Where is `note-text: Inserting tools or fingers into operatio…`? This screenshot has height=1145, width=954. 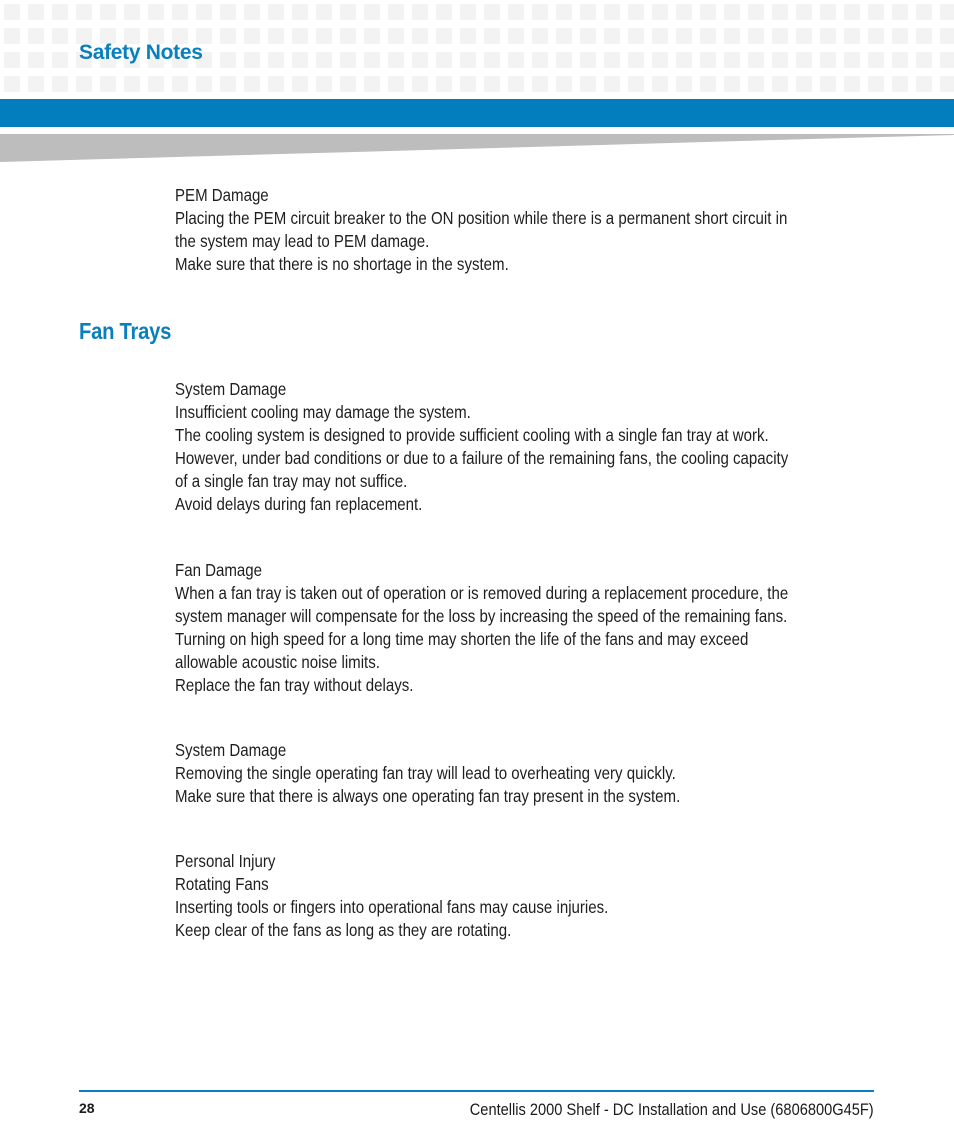
note-text: Inserting tools or fingers into operatio… is located at coordinates (392, 907).